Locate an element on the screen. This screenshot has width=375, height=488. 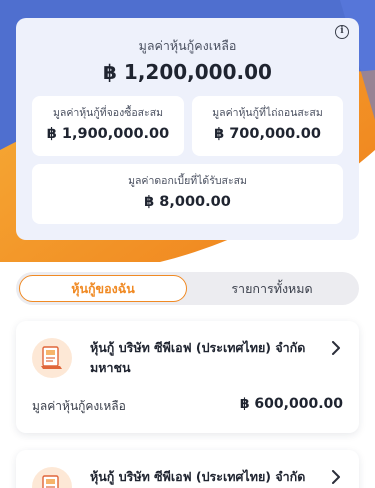
purchased-value: ฿ 1,900,000.00 is located at coordinates (108, 134).